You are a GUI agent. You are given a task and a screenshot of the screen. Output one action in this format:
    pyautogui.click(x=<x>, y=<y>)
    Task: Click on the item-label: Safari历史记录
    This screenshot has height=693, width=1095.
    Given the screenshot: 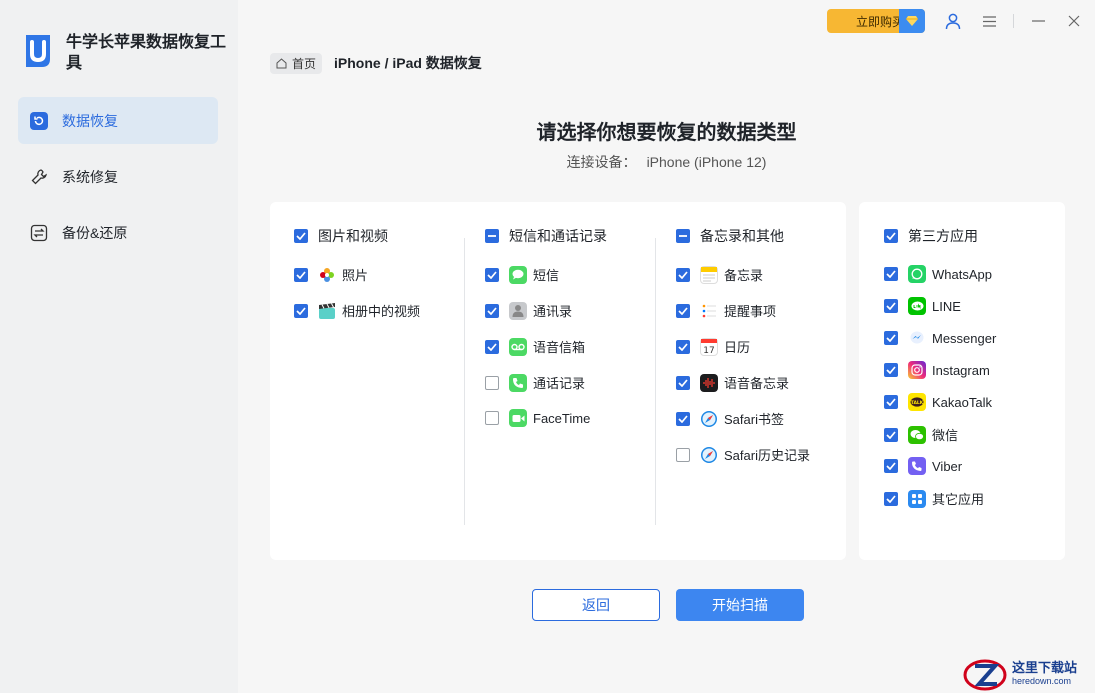 What is the action you would take?
    pyautogui.click(x=767, y=455)
    